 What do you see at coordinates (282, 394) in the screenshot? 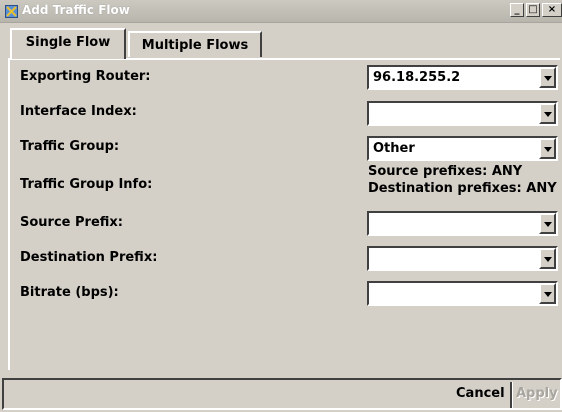
I see `button-bar: Cancel Apply` at bounding box center [282, 394].